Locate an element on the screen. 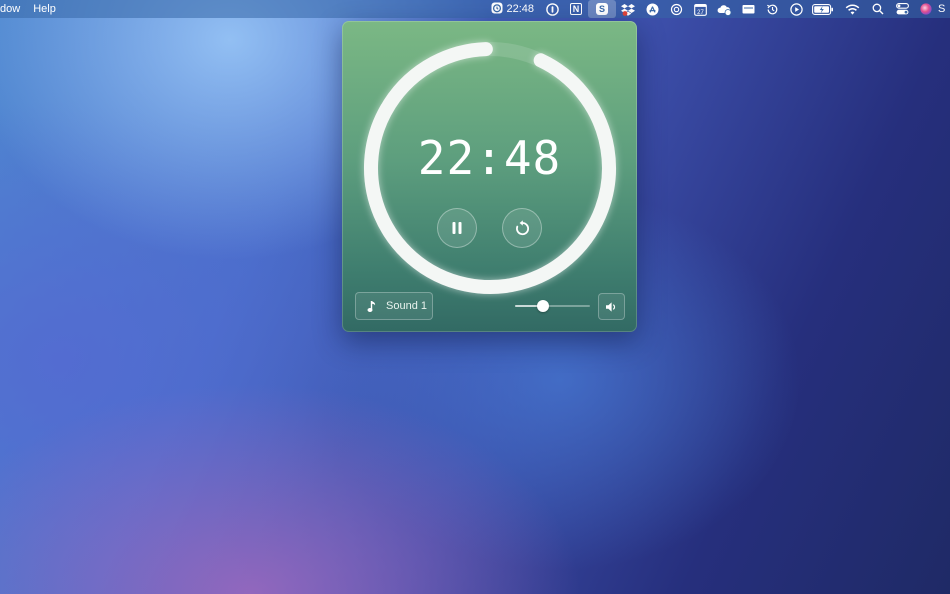 Image resolution: width=950 pixels, height=594 pixels. volume-button is located at coordinates (611, 306).